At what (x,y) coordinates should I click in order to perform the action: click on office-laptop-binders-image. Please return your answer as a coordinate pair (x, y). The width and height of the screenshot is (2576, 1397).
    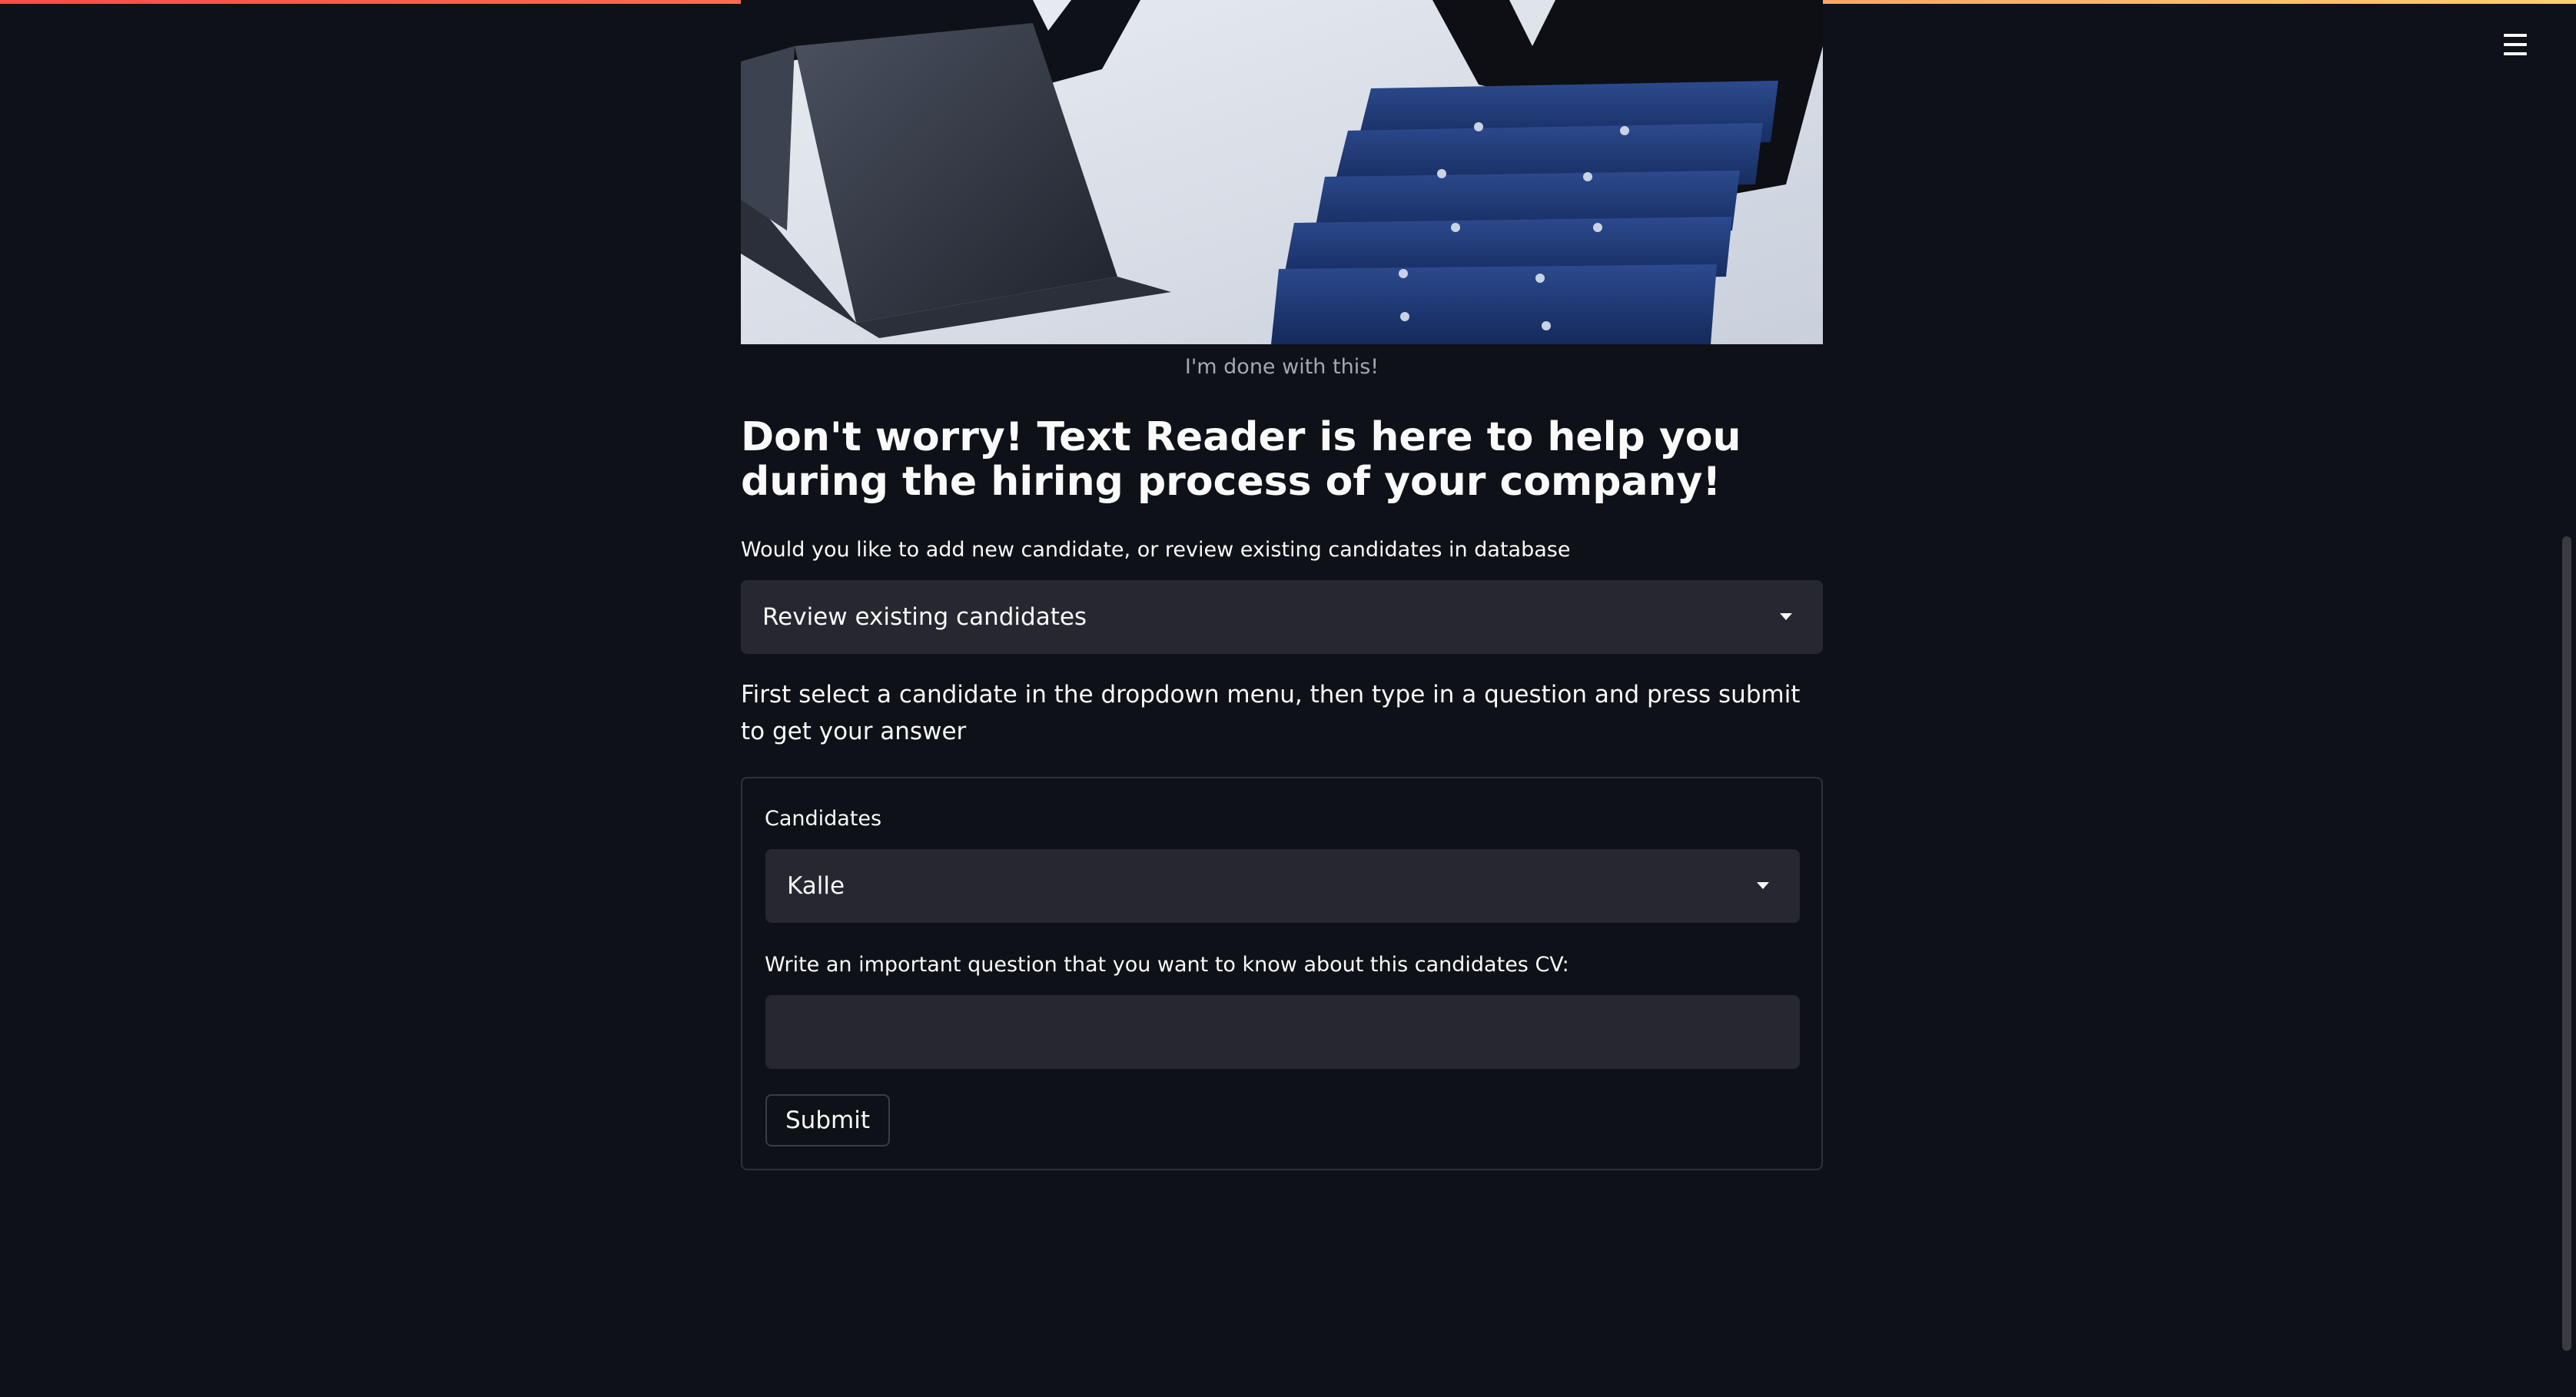
    Looking at the image, I should click on (1282, 172).